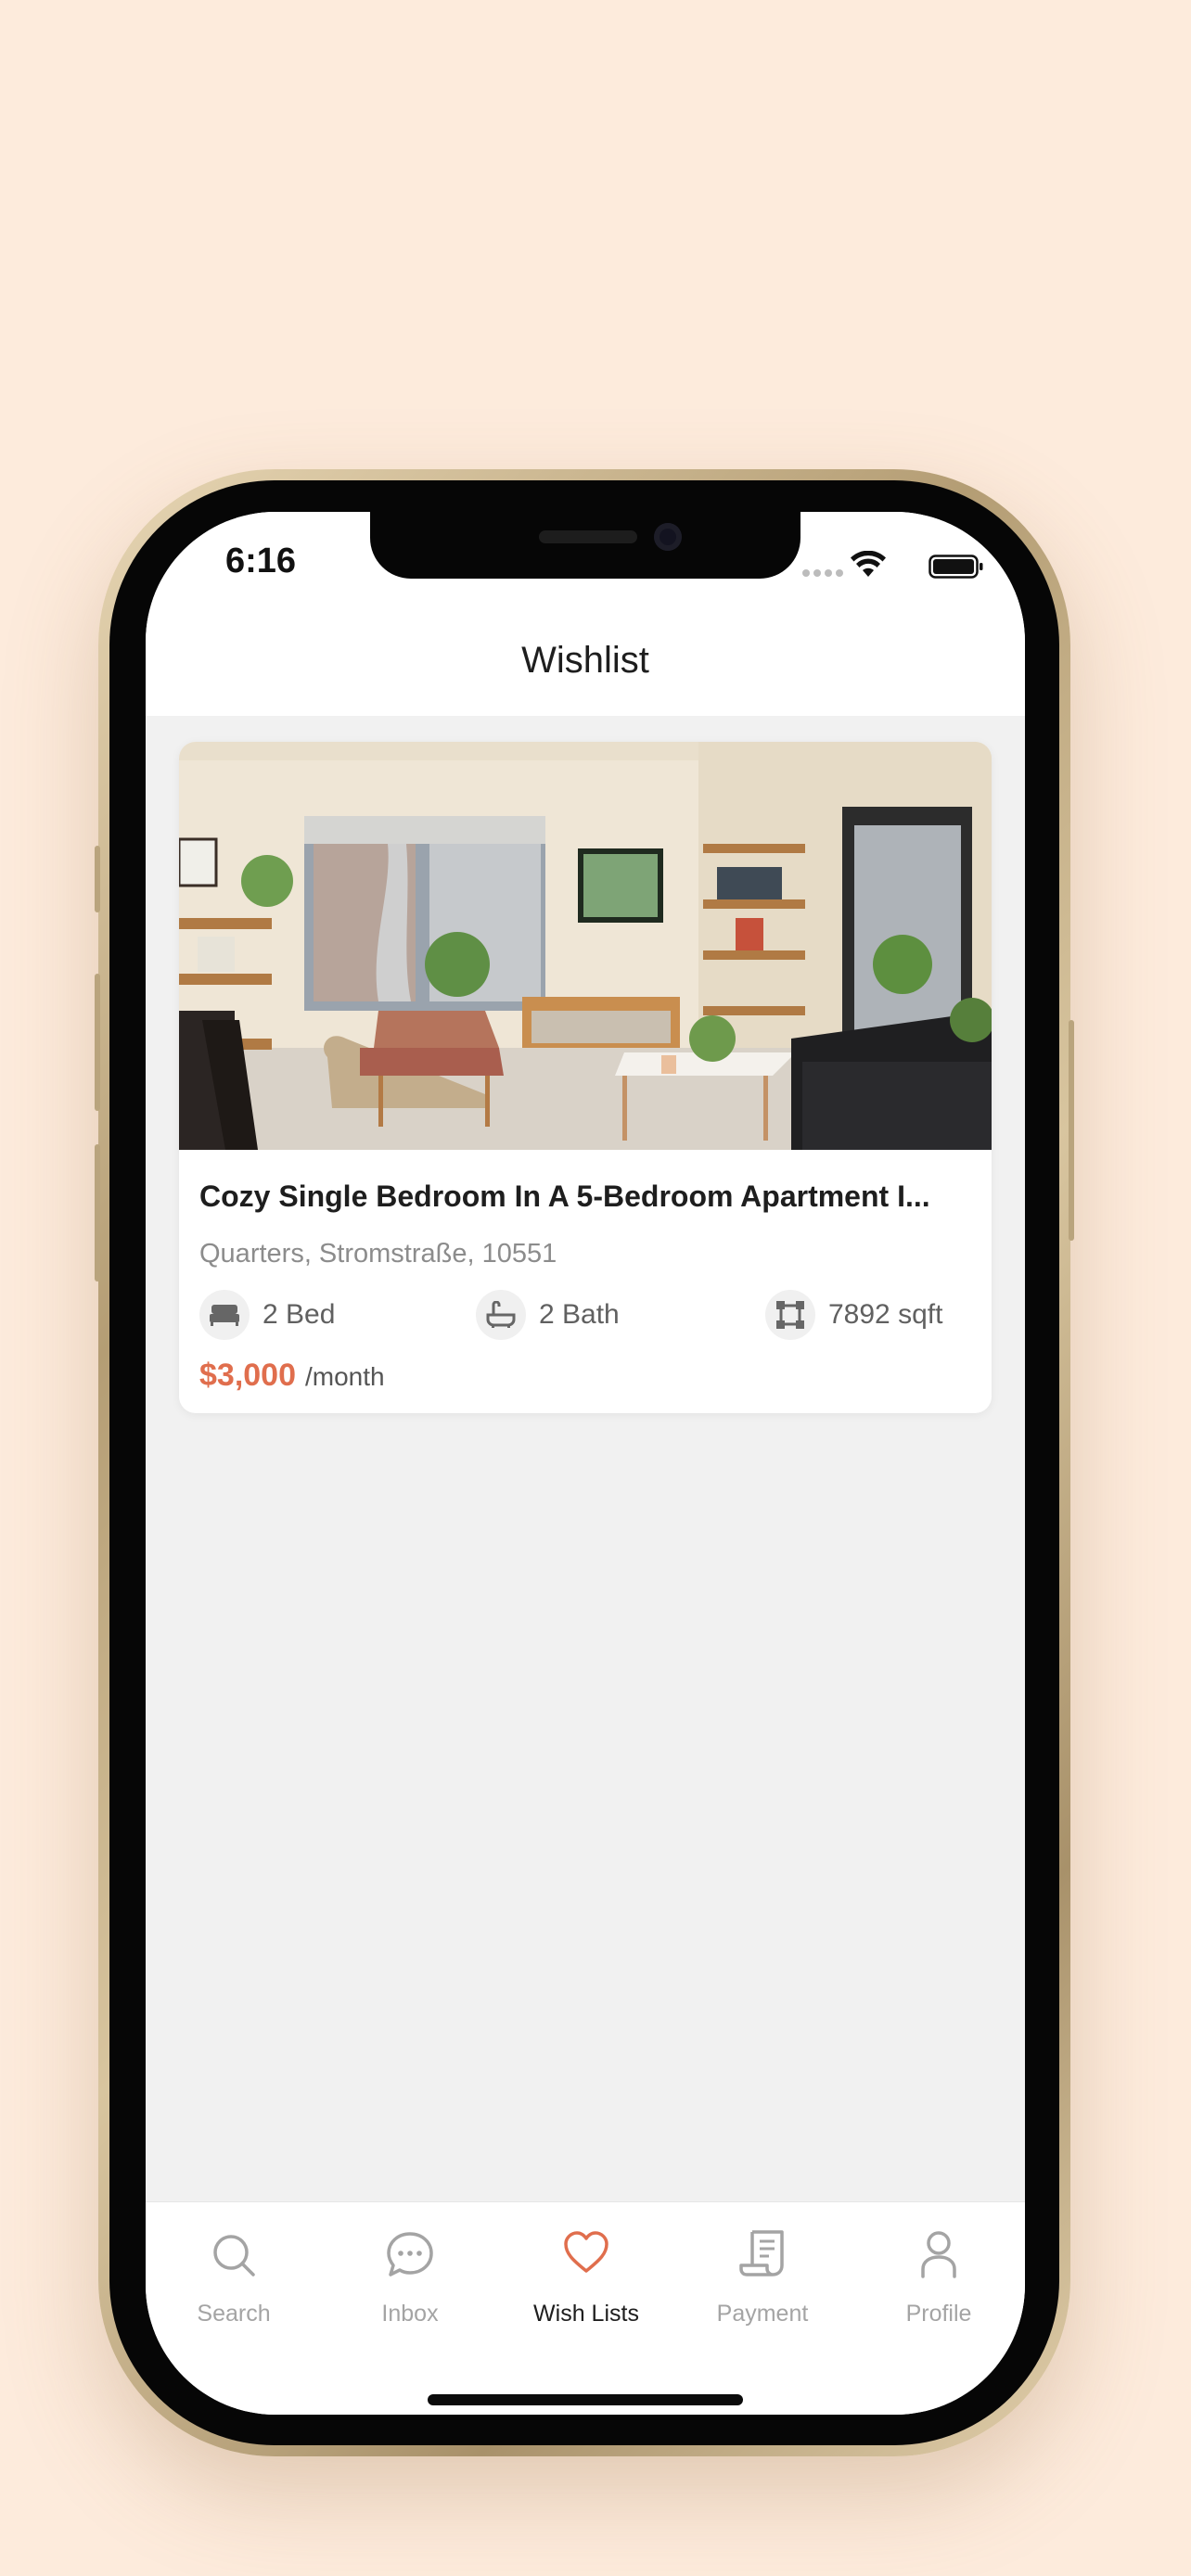  I want to click on page-title: Wishlist, so click(585, 660).